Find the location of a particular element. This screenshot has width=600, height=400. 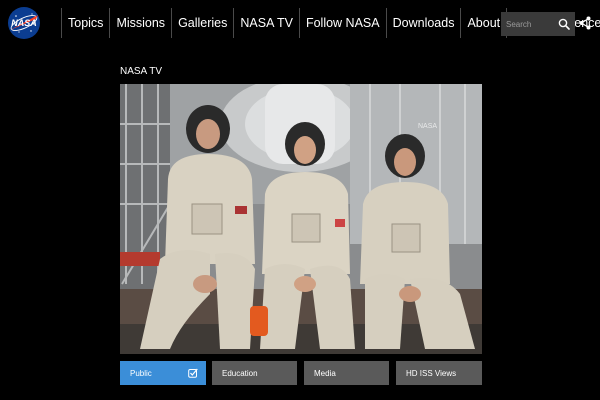

tab-media-label: Media is located at coordinates (325, 373).